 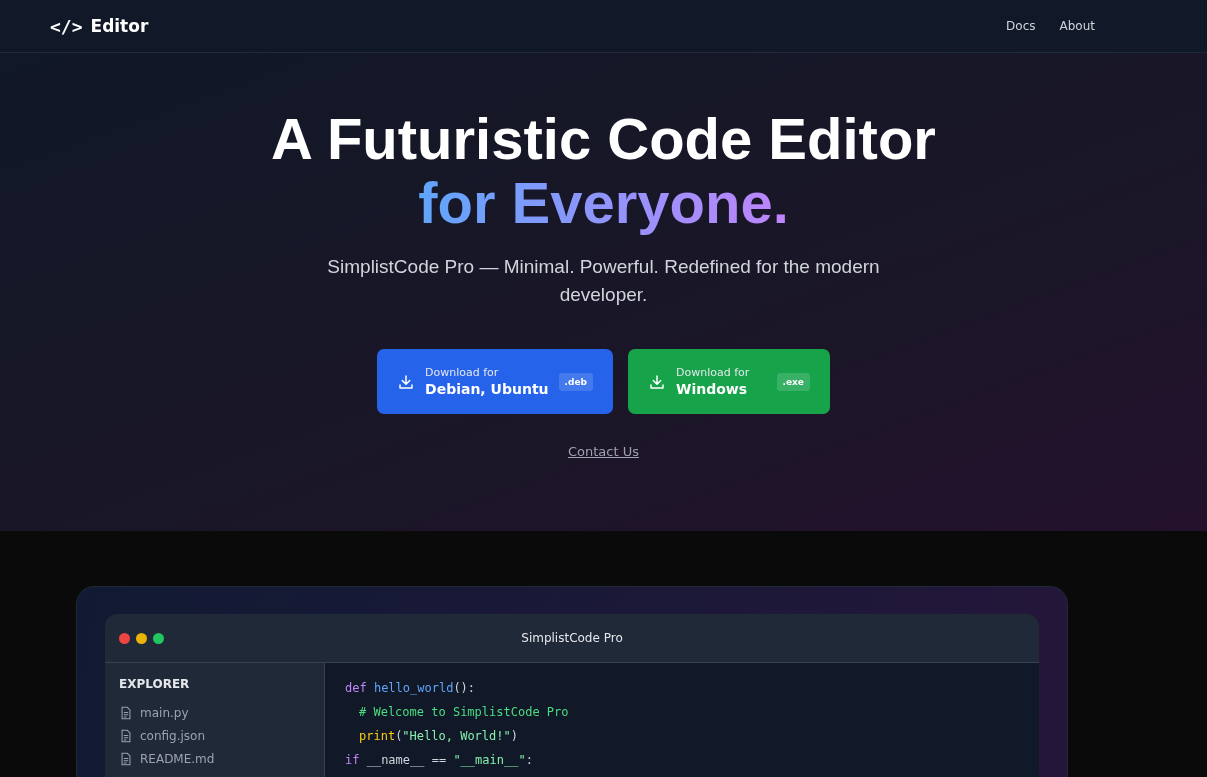 I want to click on code-line: def hello_world():, so click(x=411, y=689).